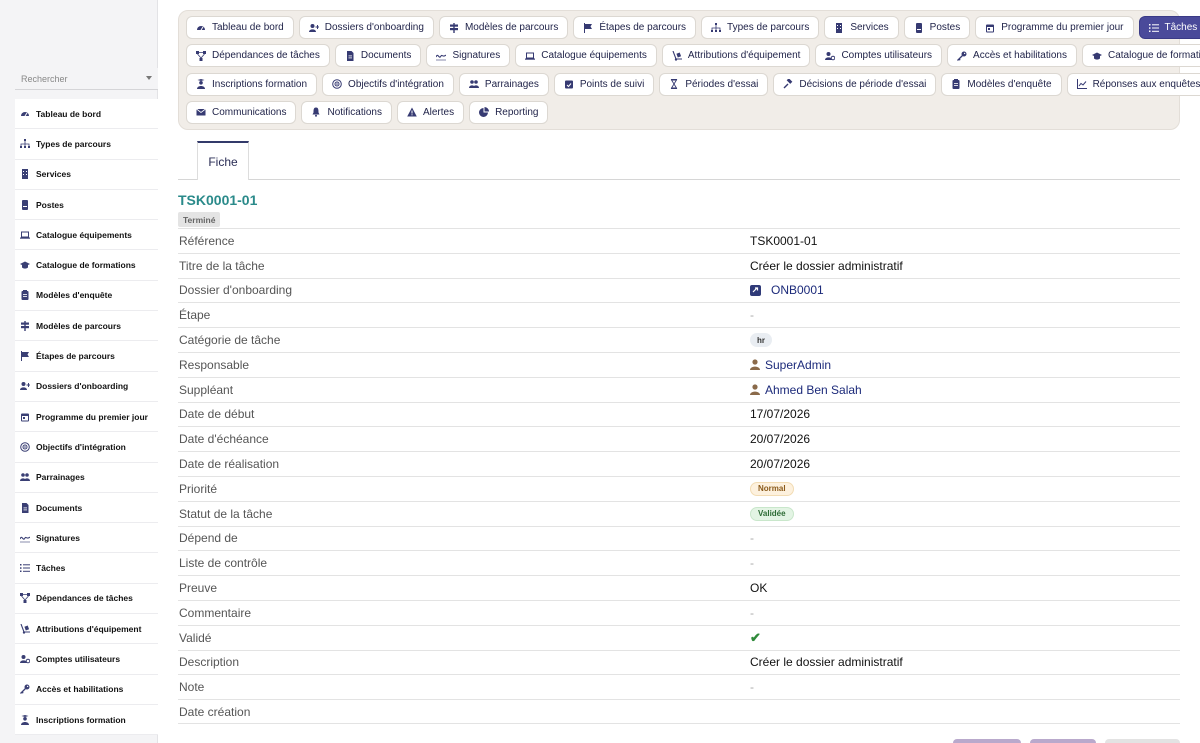  What do you see at coordinates (430, 112) in the screenshot?
I see `tab-alertes: Alertes` at bounding box center [430, 112].